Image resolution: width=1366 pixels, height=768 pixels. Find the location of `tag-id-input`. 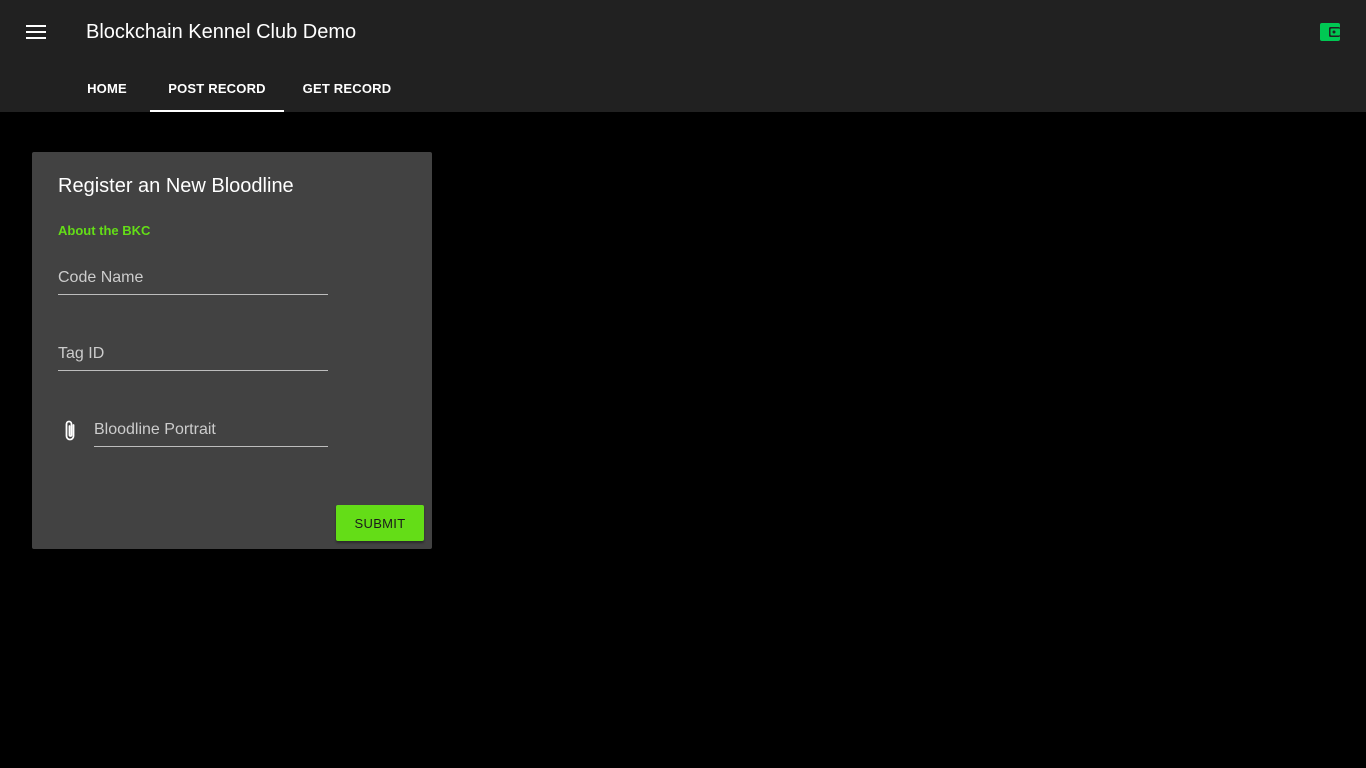

tag-id-input is located at coordinates (193, 354).